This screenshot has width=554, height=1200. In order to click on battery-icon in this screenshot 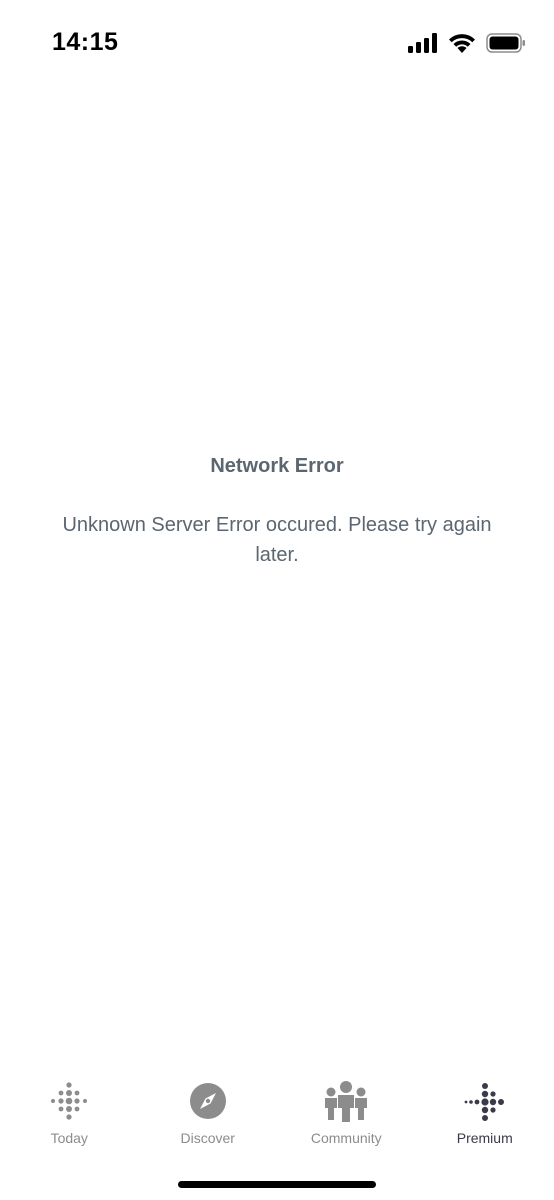, I will do `click(506, 43)`.